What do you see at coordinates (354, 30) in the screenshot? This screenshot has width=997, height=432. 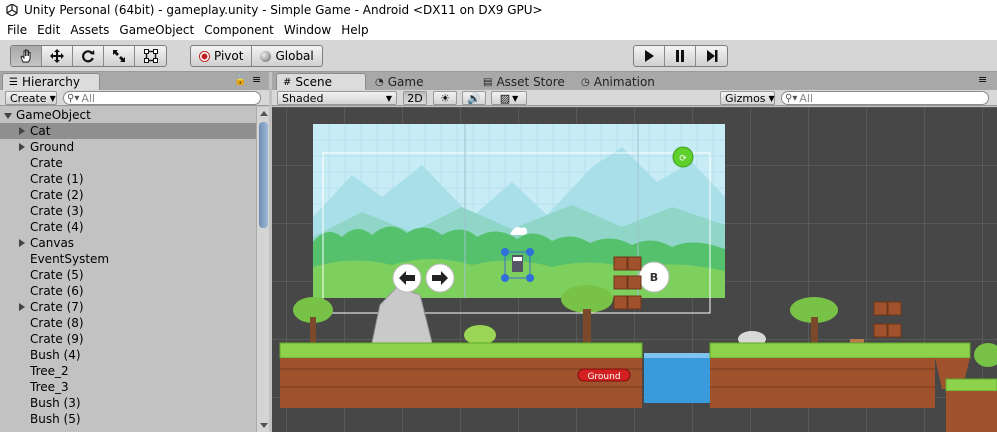 I see `menu-help: Help` at bounding box center [354, 30].